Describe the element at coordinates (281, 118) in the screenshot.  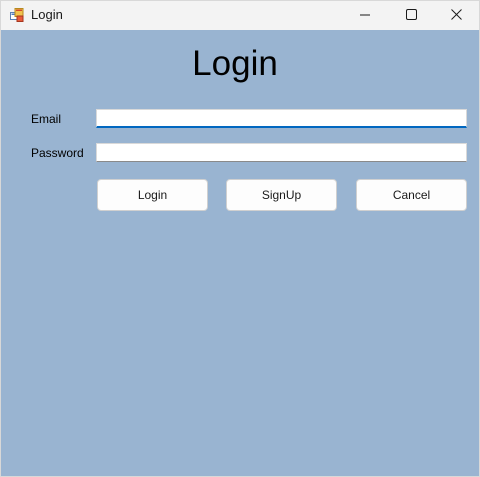
I see `email-field` at that location.